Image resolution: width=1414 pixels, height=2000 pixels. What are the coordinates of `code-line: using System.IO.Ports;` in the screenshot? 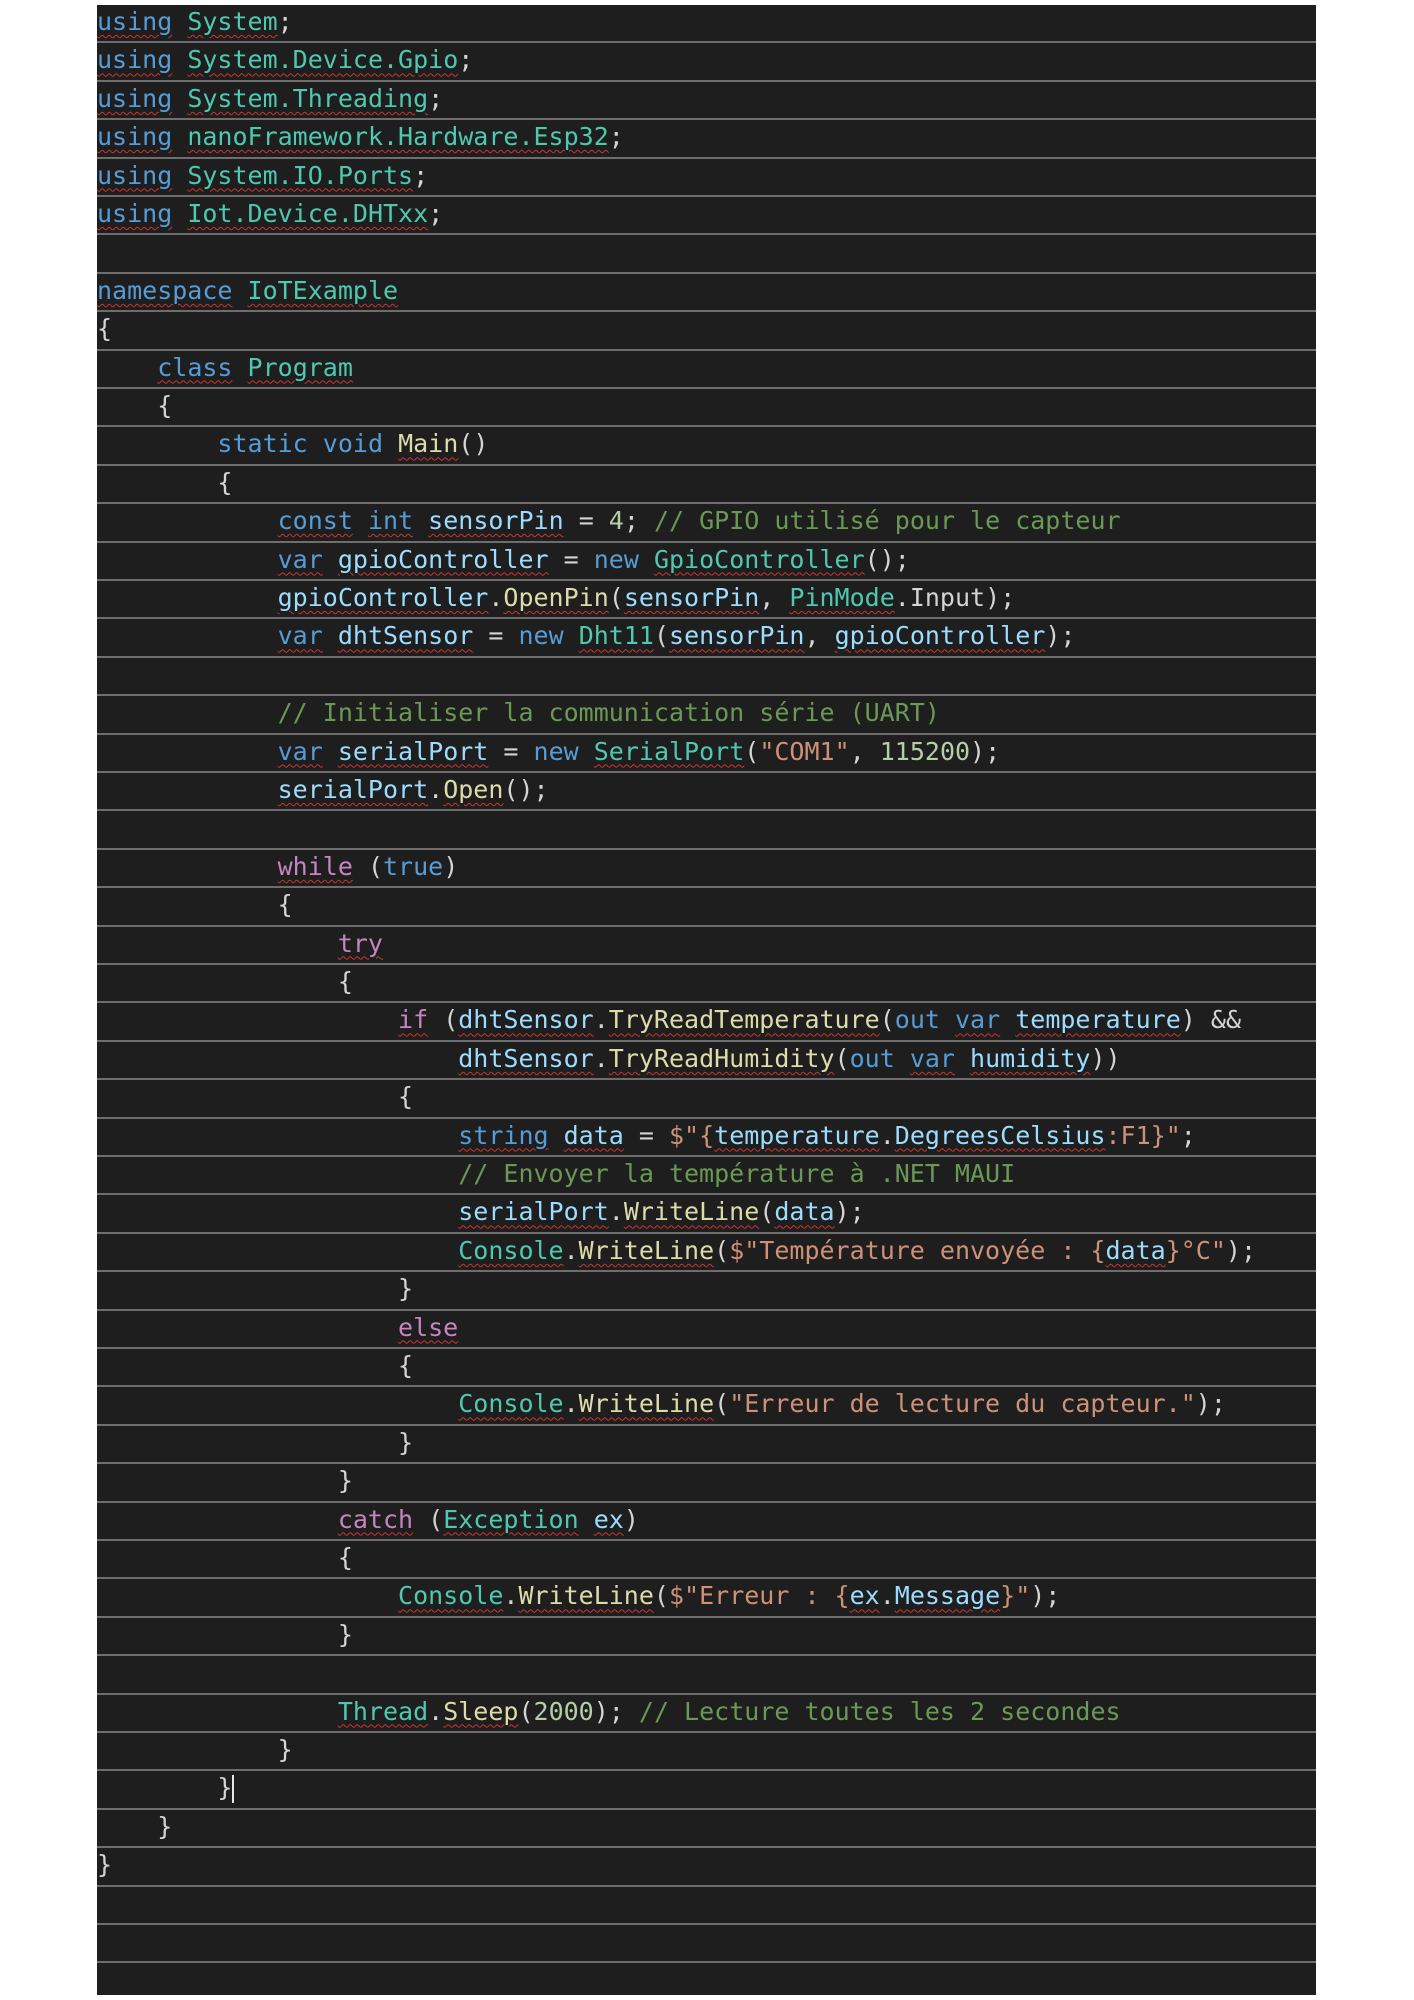 It's located at (706, 178).